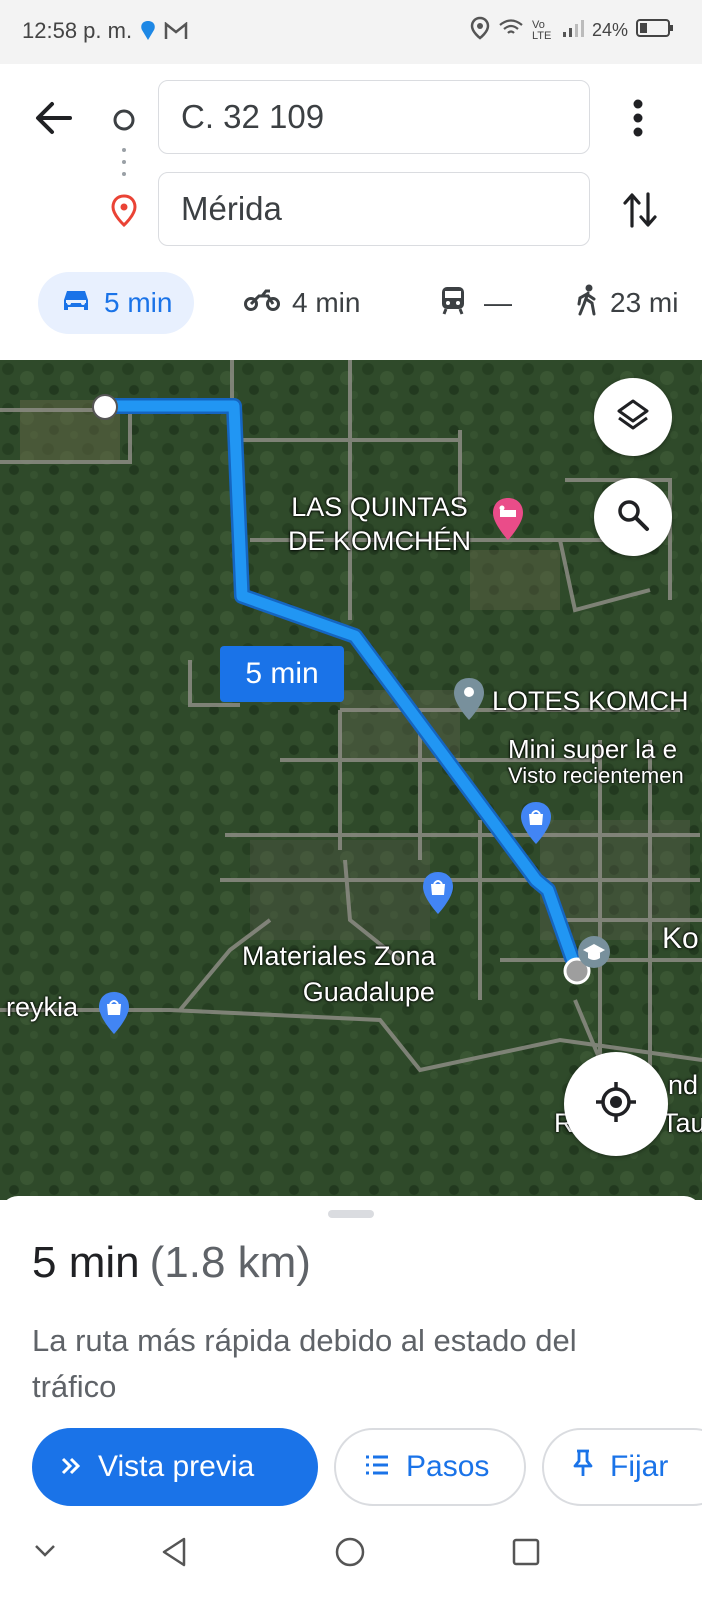  What do you see at coordinates (526, 1554) in the screenshot?
I see `nav-recents-icon` at bounding box center [526, 1554].